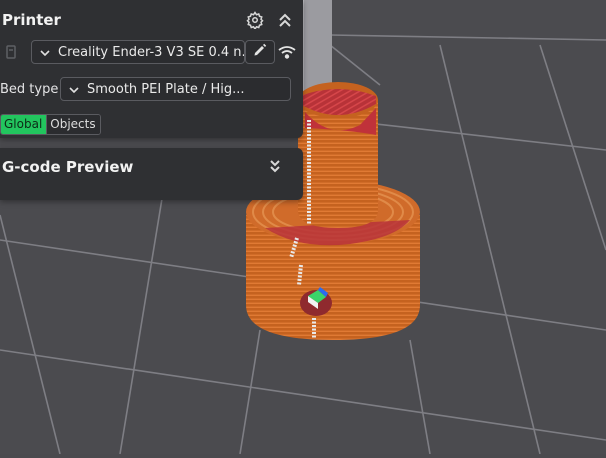  Describe the element at coordinates (68, 167) in the screenshot. I see `gcode-panel-title: G-code Preview` at that location.